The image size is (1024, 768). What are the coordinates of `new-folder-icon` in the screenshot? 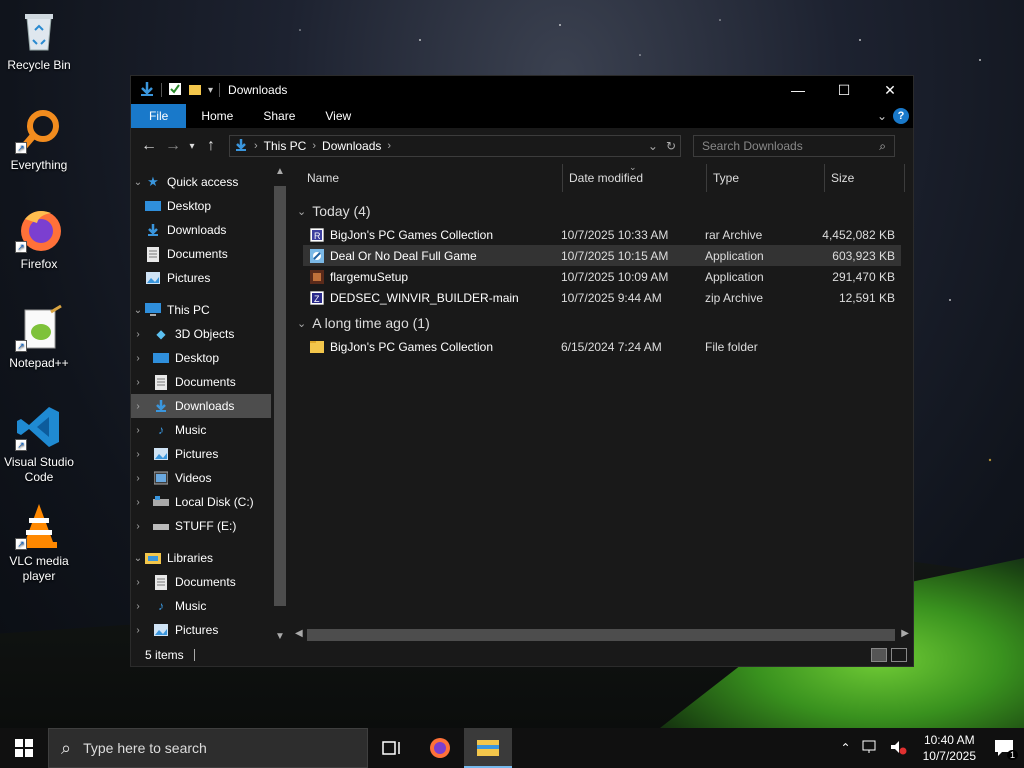 It's located at (195, 90).